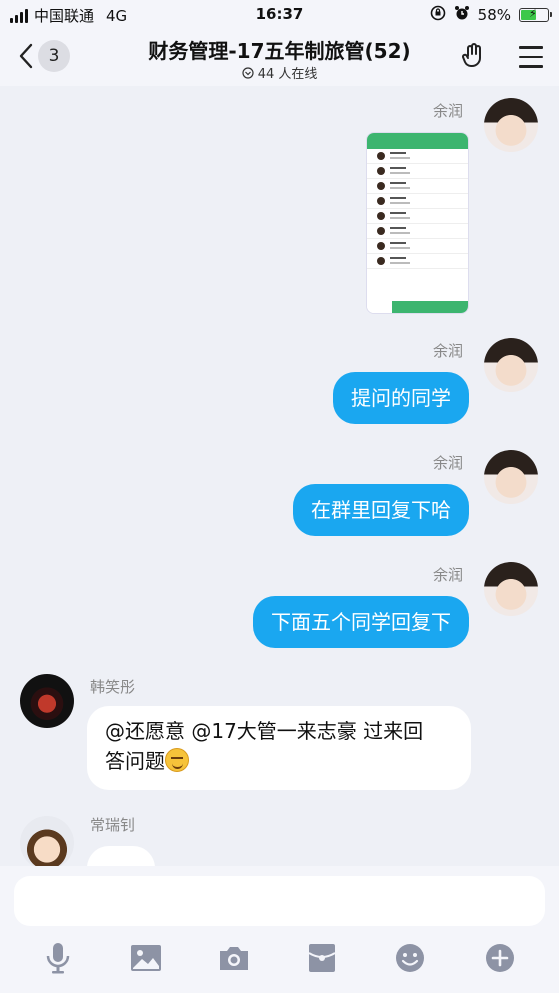 Image resolution: width=559 pixels, height=993 pixels. What do you see at coordinates (417, 223) in the screenshot?
I see `image-message` at bounding box center [417, 223].